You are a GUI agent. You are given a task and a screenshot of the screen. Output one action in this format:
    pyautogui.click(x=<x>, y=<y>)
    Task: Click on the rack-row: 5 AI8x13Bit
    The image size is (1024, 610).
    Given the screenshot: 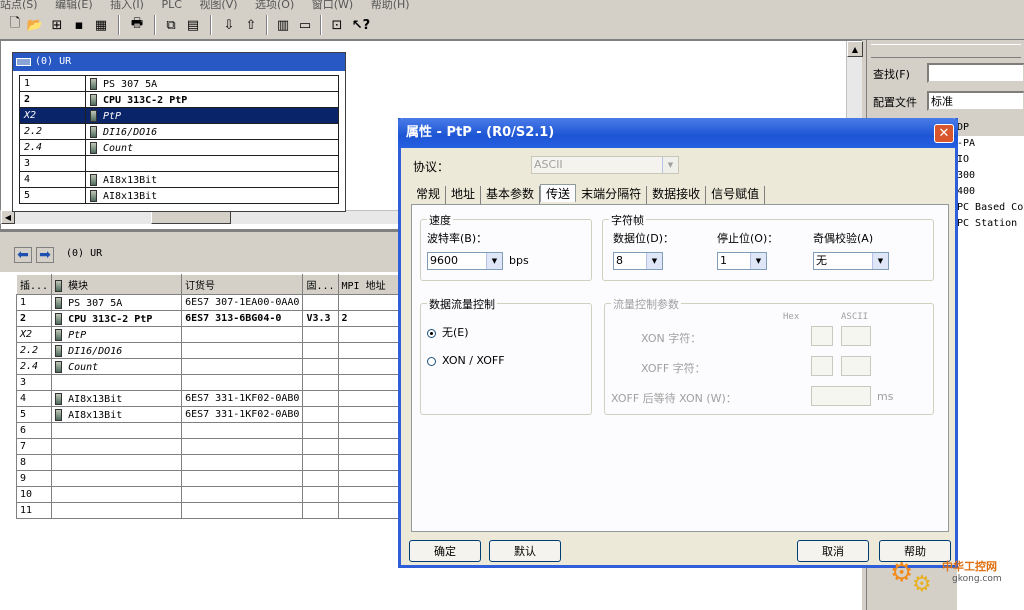 What is the action you would take?
    pyautogui.click(x=179, y=195)
    